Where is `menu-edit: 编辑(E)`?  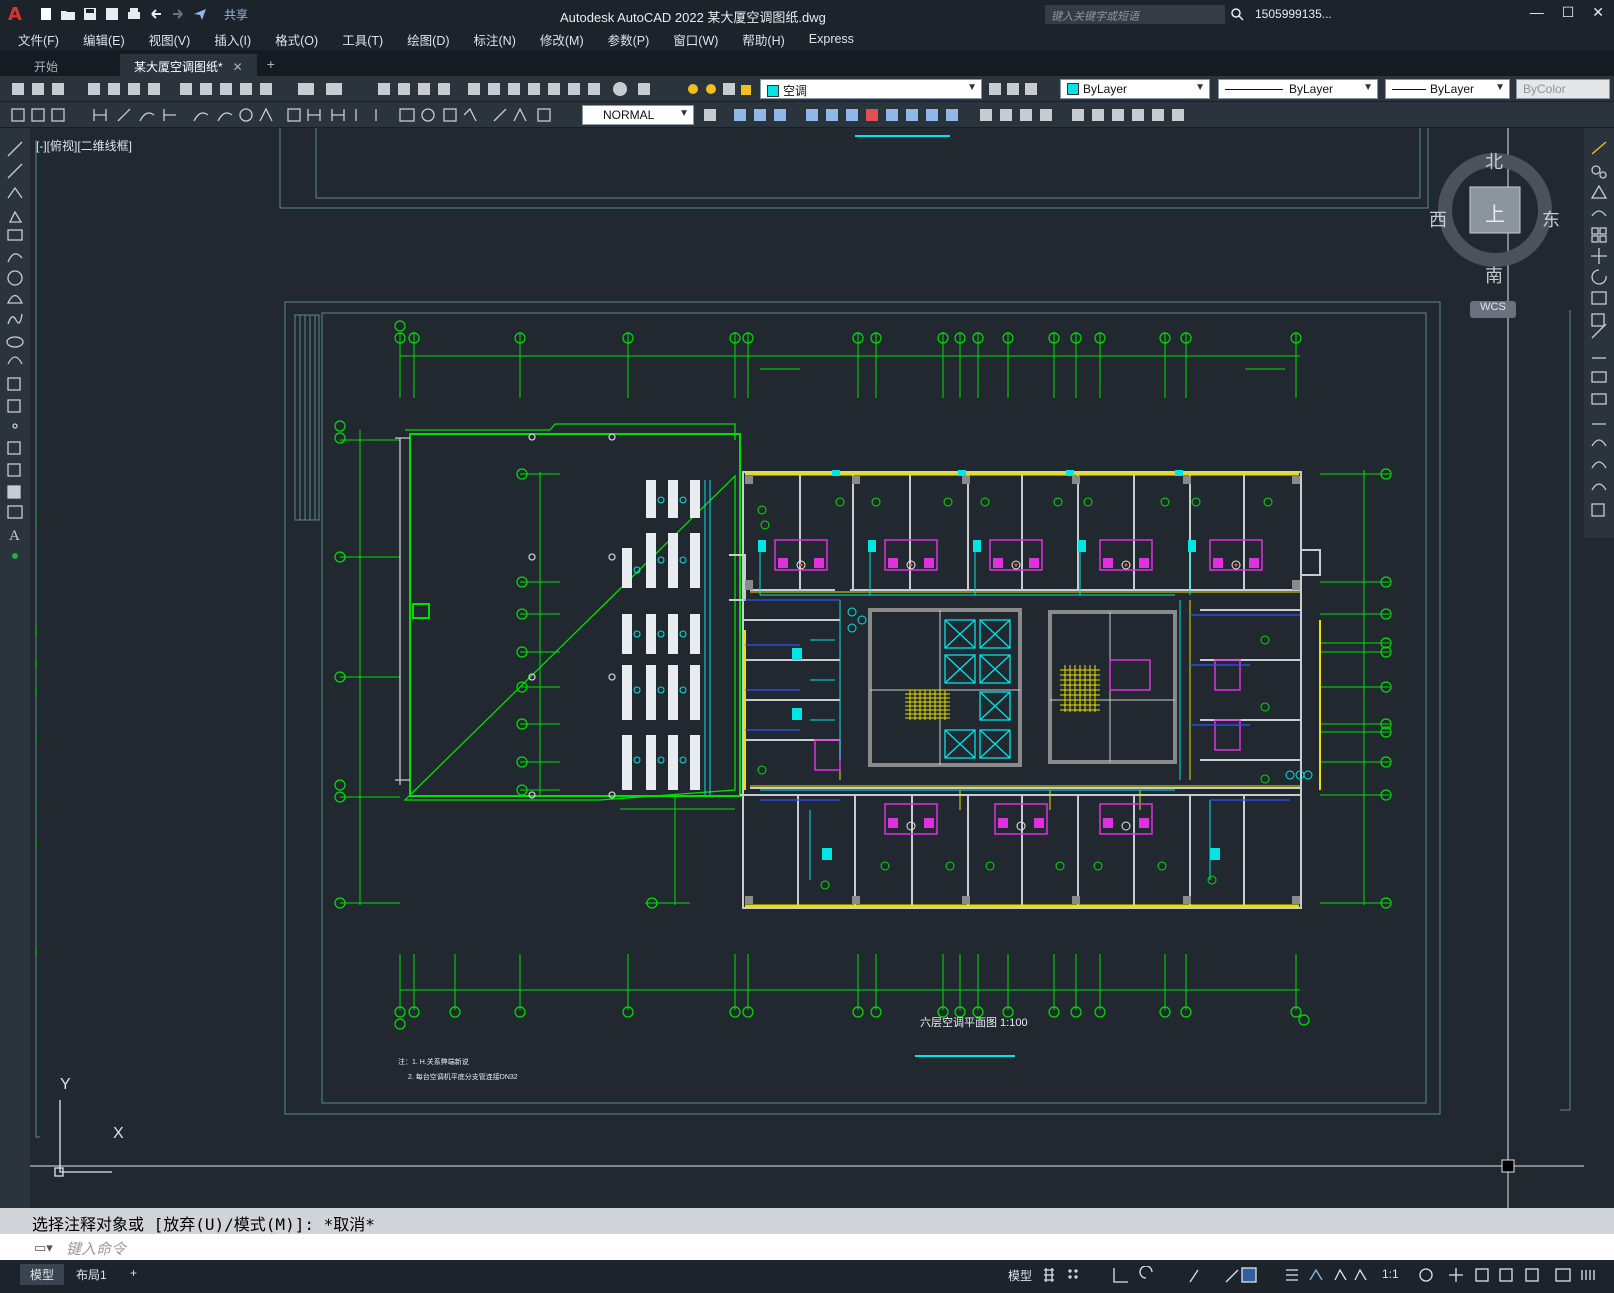
menu-edit: 编辑(E) is located at coordinates (104, 39).